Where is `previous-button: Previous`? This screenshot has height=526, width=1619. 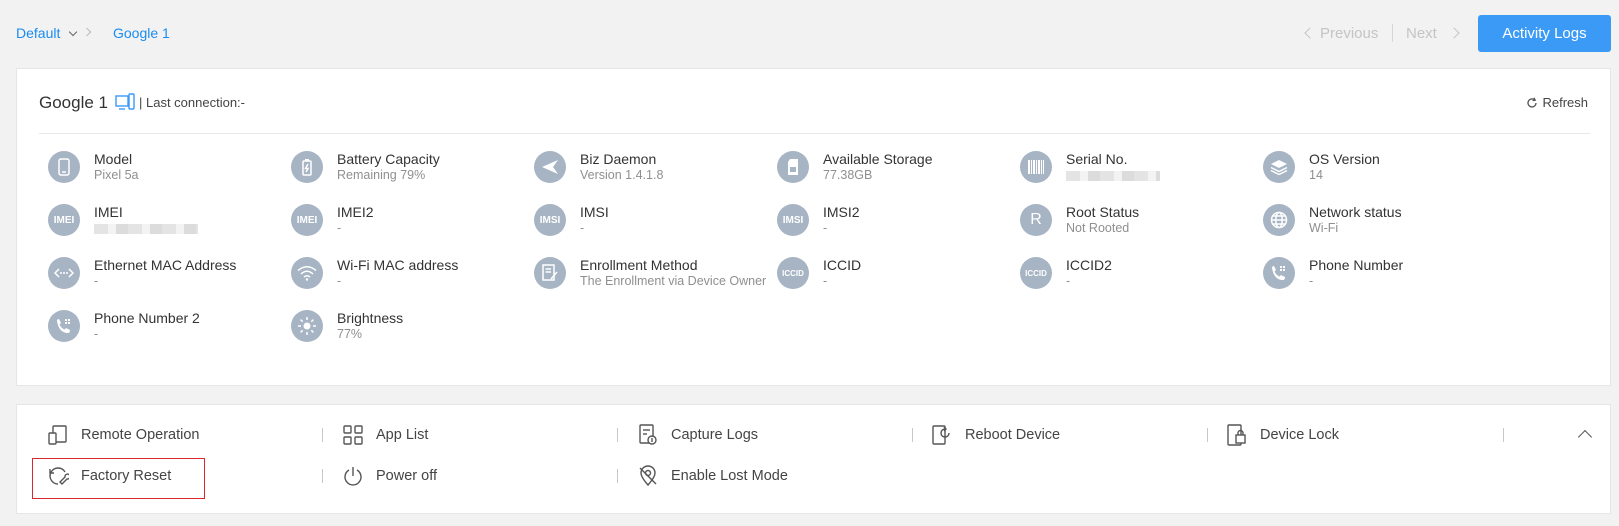 previous-button: Previous is located at coordinates (1349, 33).